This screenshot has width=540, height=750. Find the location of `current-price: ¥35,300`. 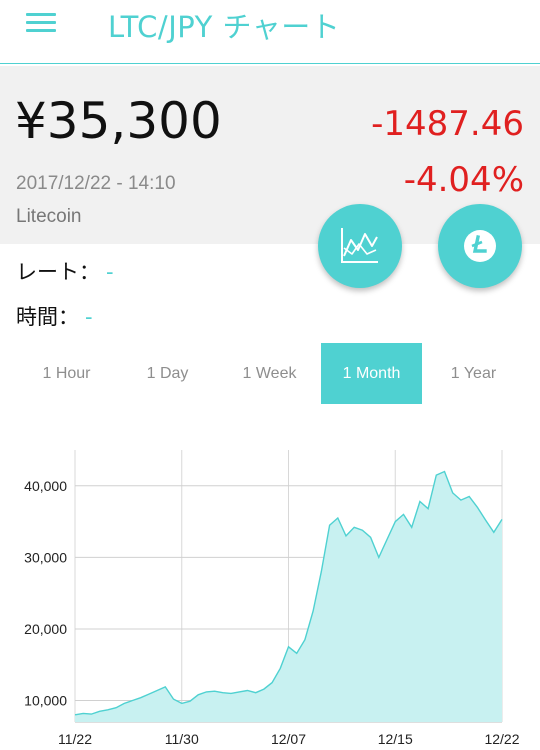

current-price: ¥35,300 is located at coordinates (118, 121).